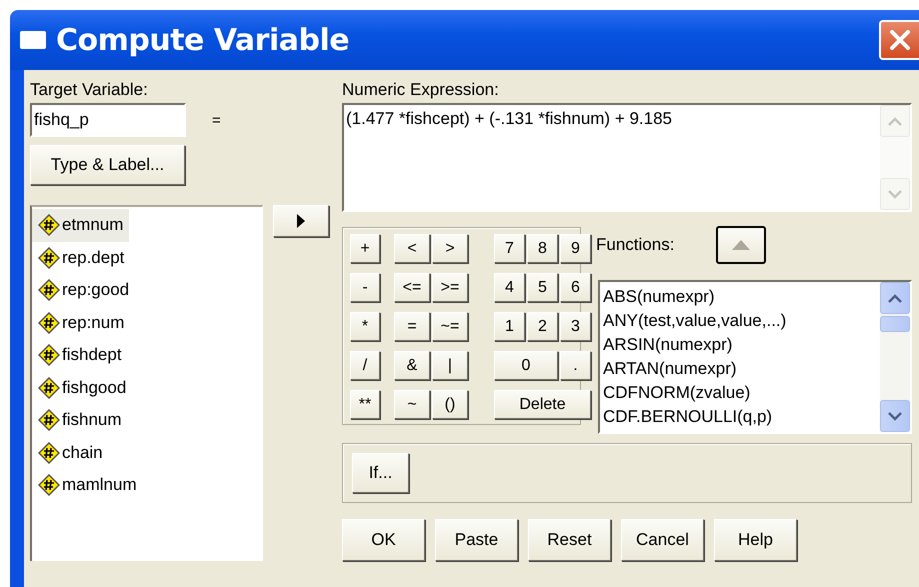 This screenshot has width=919, height=587. Describe the element at coordinates (569, 540) in the screenshot. I see `dialog-button: Reset` at that location.